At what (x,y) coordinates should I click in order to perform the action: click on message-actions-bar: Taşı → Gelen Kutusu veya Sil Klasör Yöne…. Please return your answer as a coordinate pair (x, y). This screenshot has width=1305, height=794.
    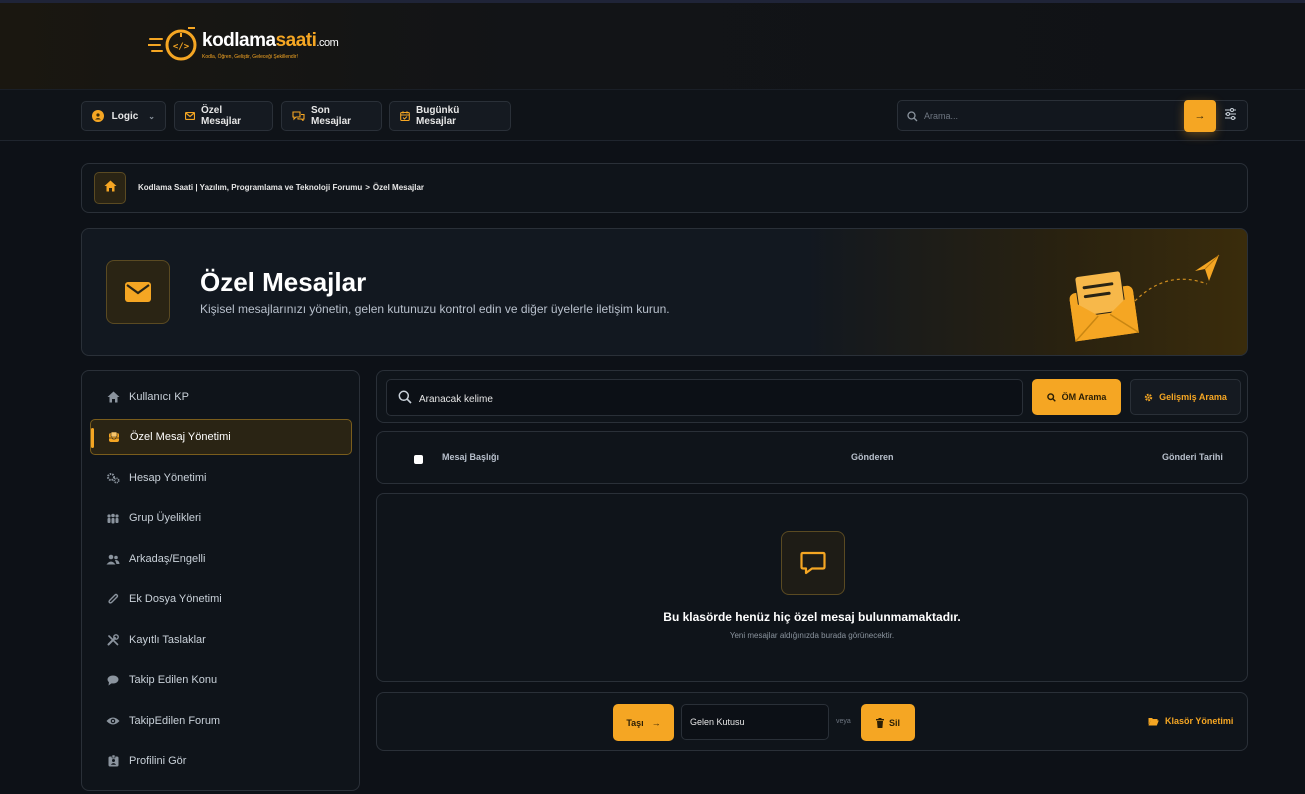
    Looking at the image, I should click on (812, 721).